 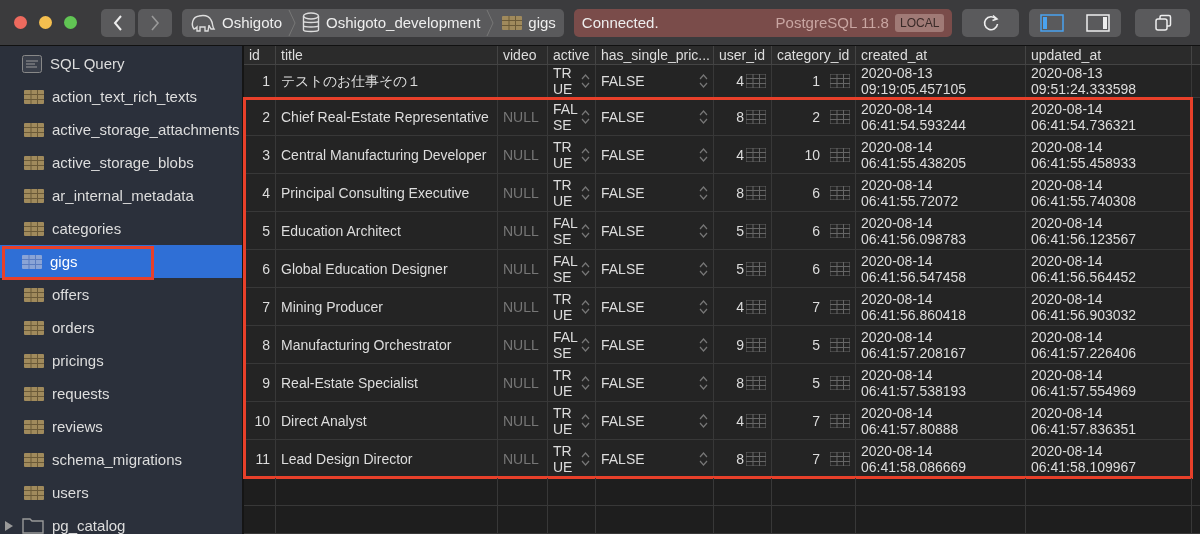 What do you see at coordinates (722, 82) in the screenshot?
I see `table-row: 1 テストのお仕事その１ TRUE FALSE 4 1 2020-08-13 09:19:05.457105 2020-08-13 09:51:24.333598` at bounding box center [722, 82].